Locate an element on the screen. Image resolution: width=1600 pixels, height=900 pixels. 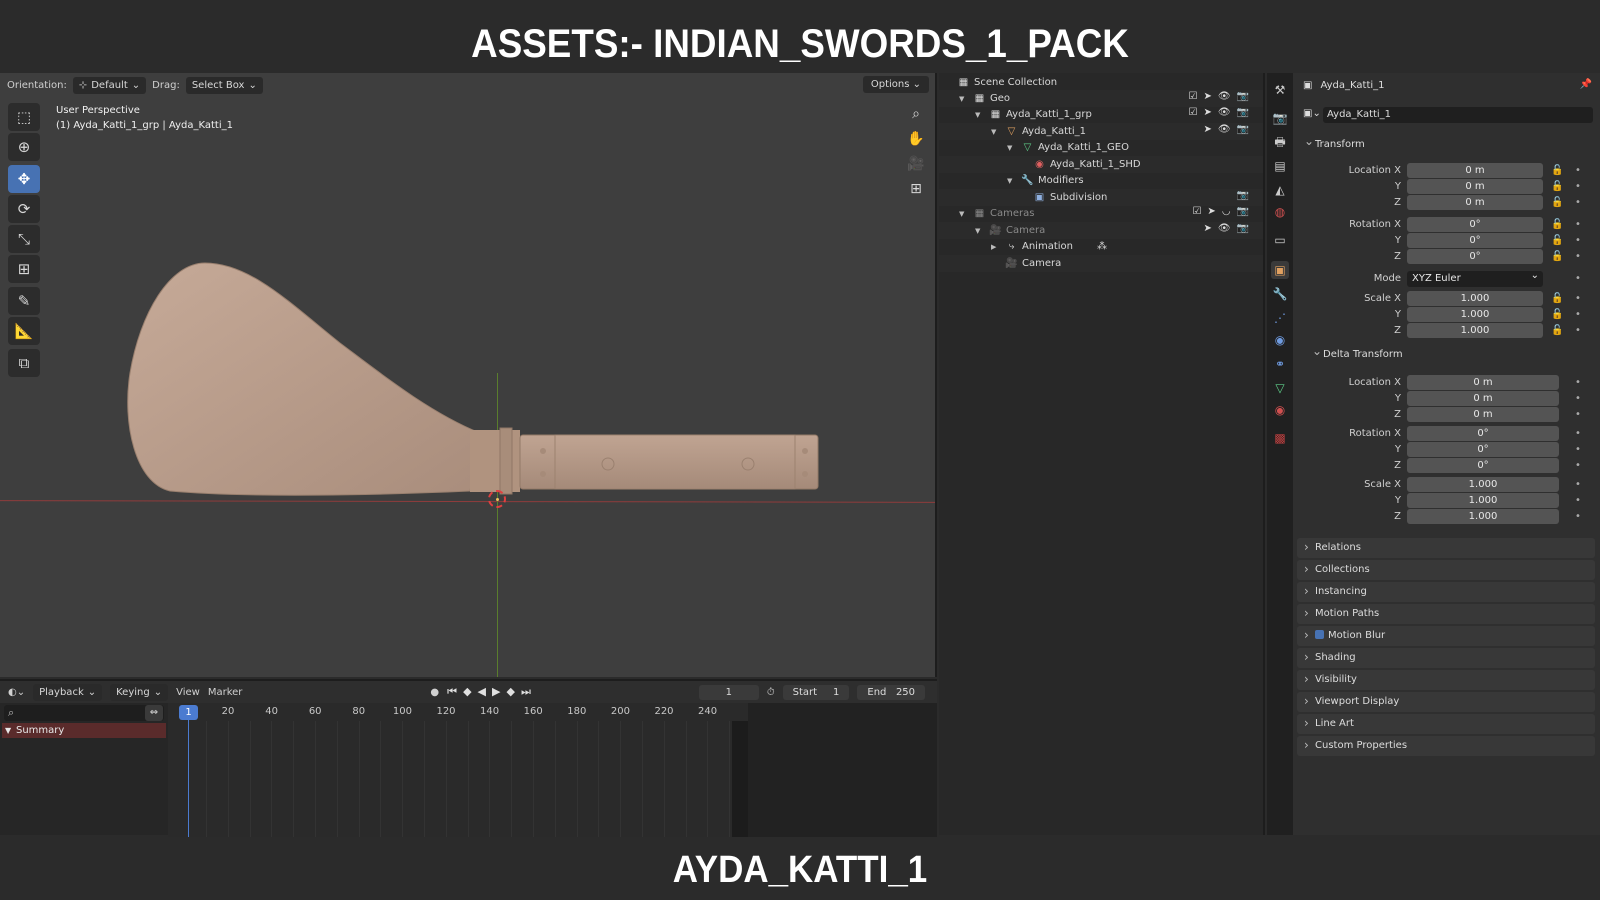
physics-tab-icon: ◉ is located at coordinates (1280, 340).